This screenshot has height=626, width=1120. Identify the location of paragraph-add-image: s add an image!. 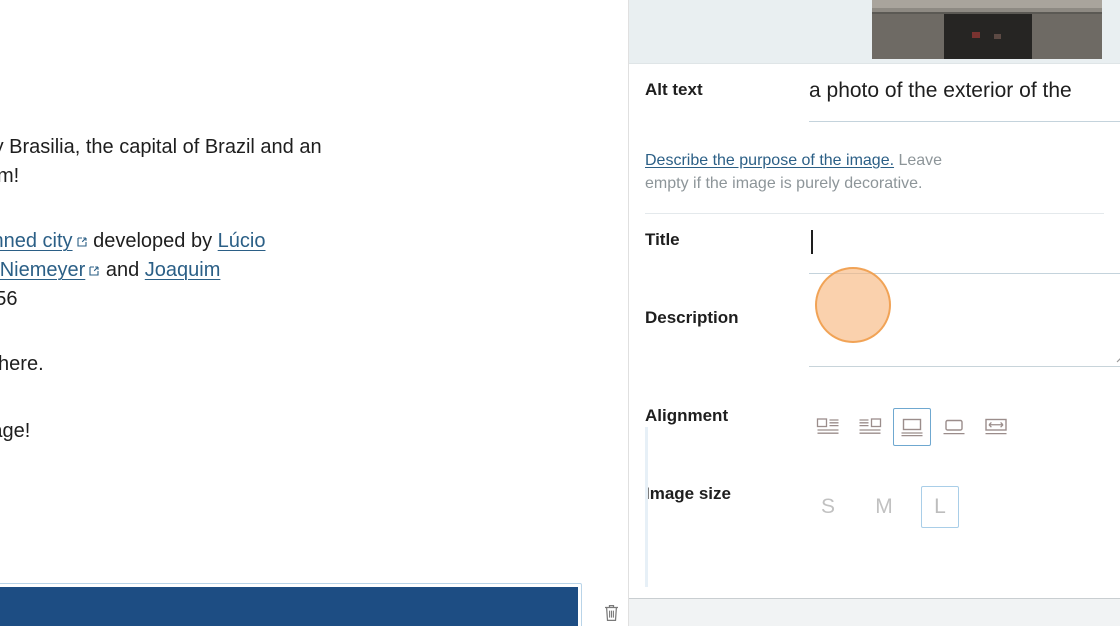
(294, 431).